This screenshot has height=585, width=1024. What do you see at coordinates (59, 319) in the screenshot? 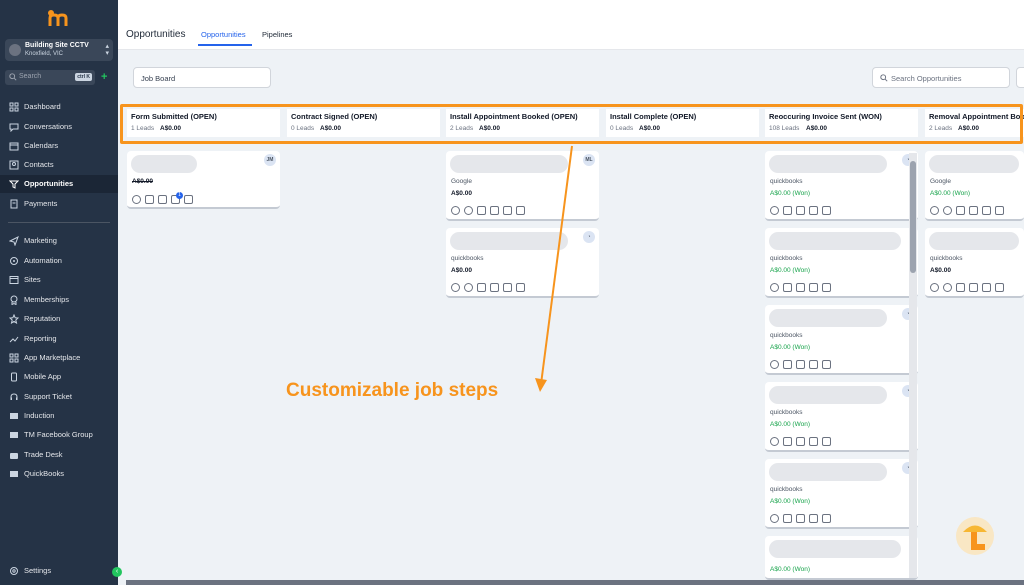
I see `sidebar-item-reputation: Reputation` at bounding box center [59, 319].